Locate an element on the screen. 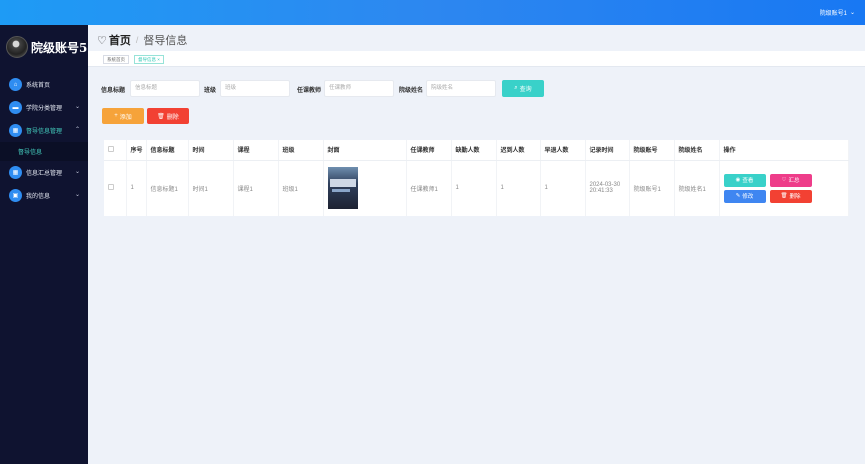  submenu-item-supervision-info: 督导信息 is located at coordinates (44, 151).